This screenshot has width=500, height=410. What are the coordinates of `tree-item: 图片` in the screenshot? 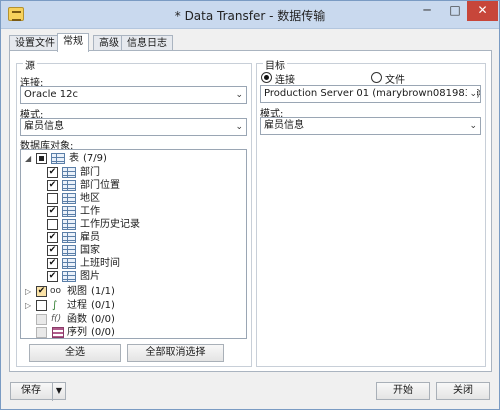 It's located at (142, 276).